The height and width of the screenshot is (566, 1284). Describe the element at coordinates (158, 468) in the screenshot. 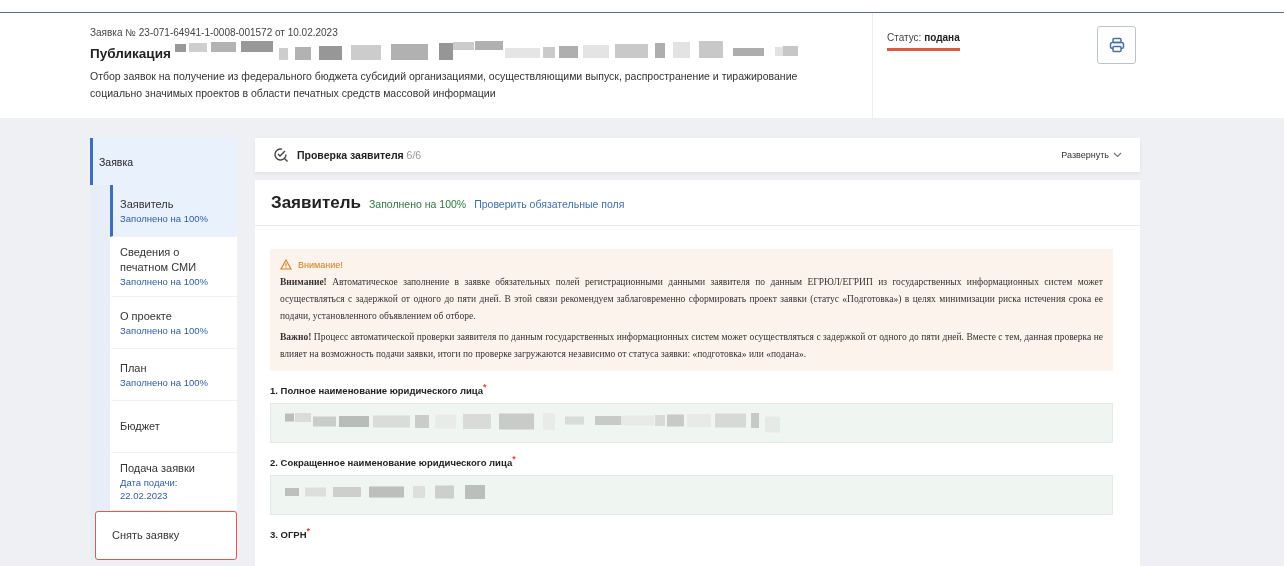

I see `subitem-label: Подача заявки` at that location.